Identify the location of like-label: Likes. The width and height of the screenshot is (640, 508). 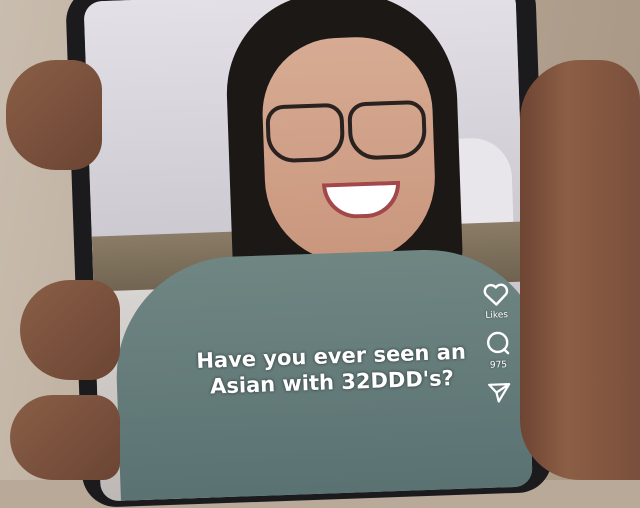
(497, 315).